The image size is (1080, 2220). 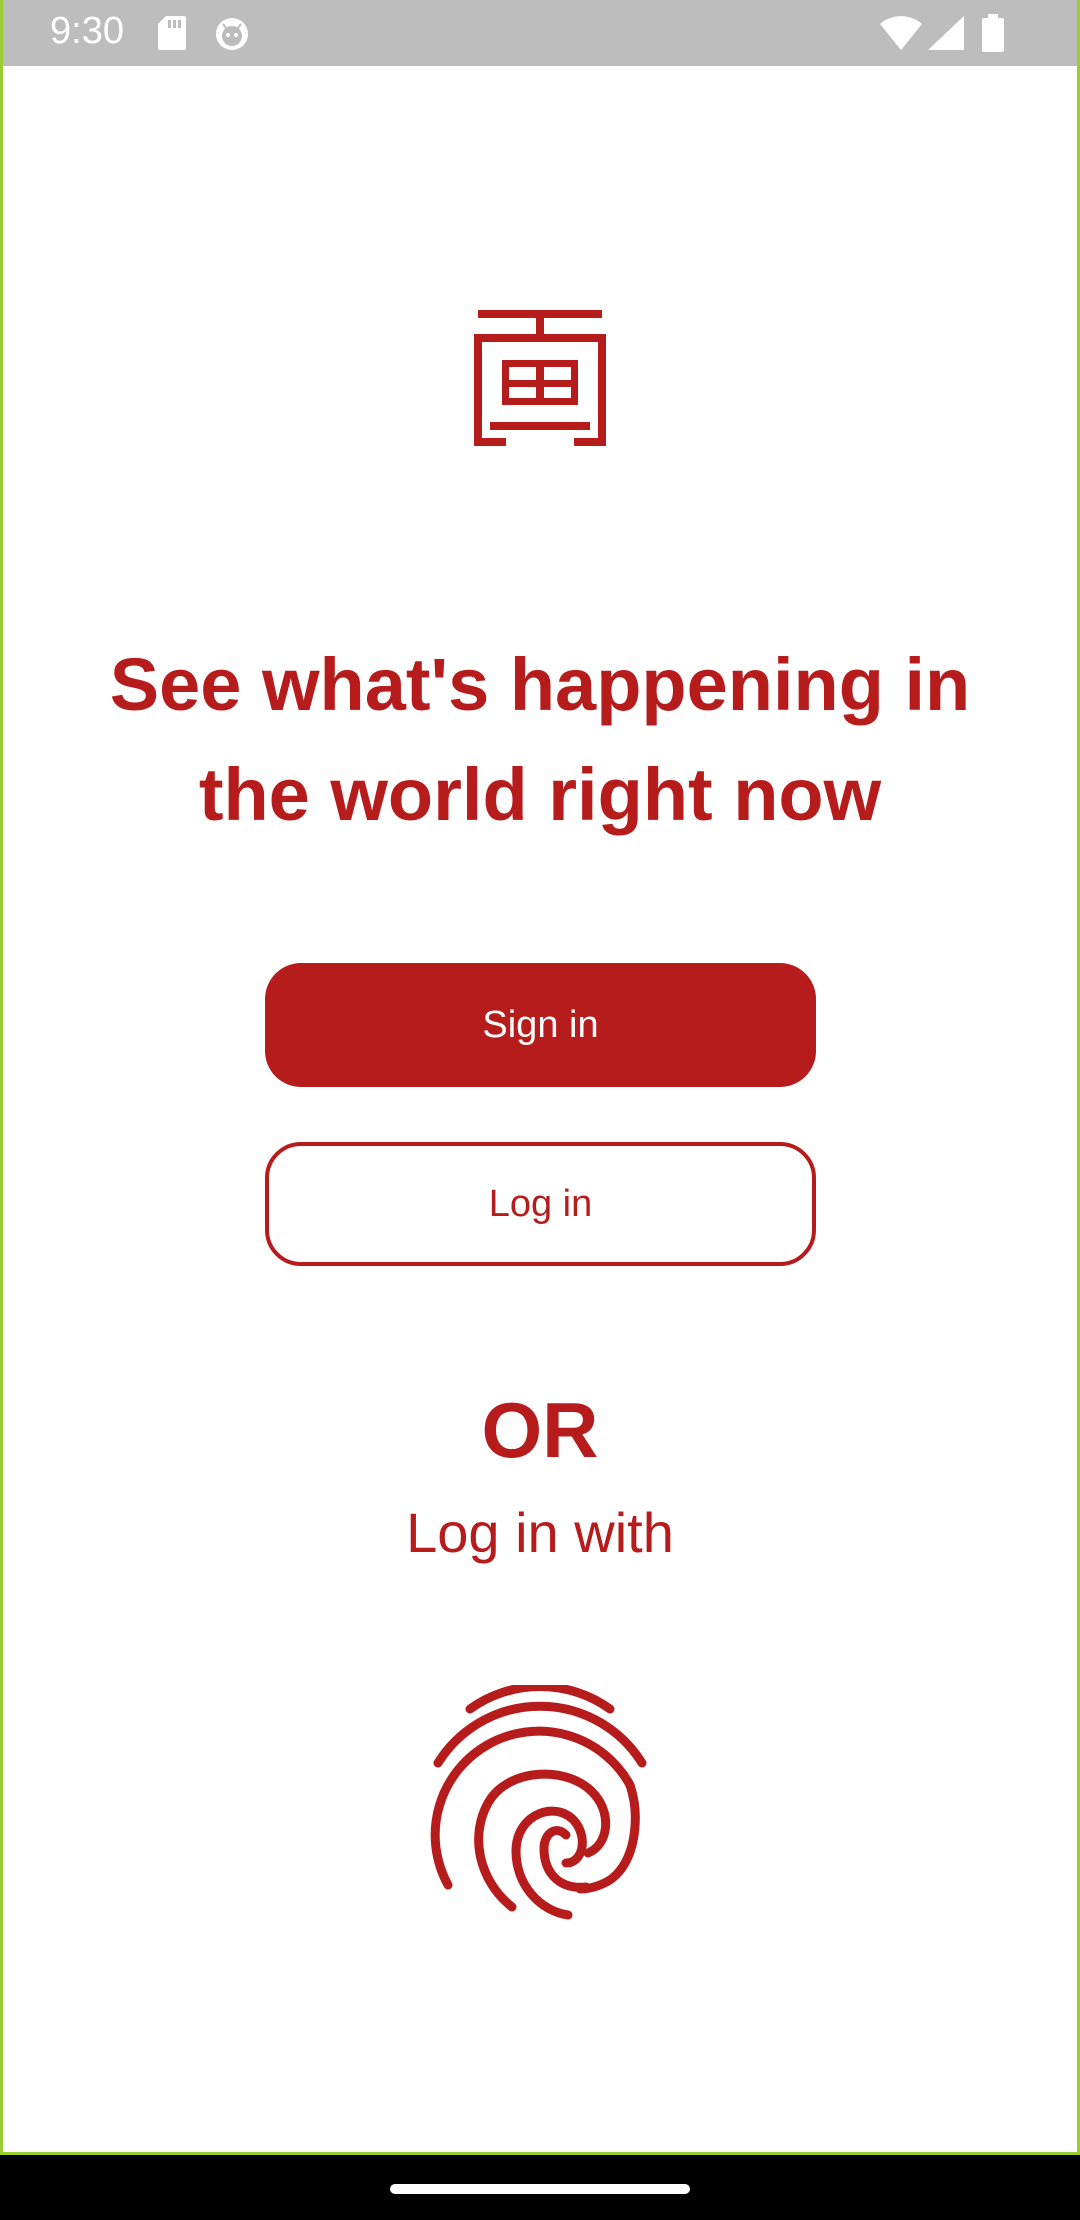 I want to click on battery-icon, so click(x=993, y=33).